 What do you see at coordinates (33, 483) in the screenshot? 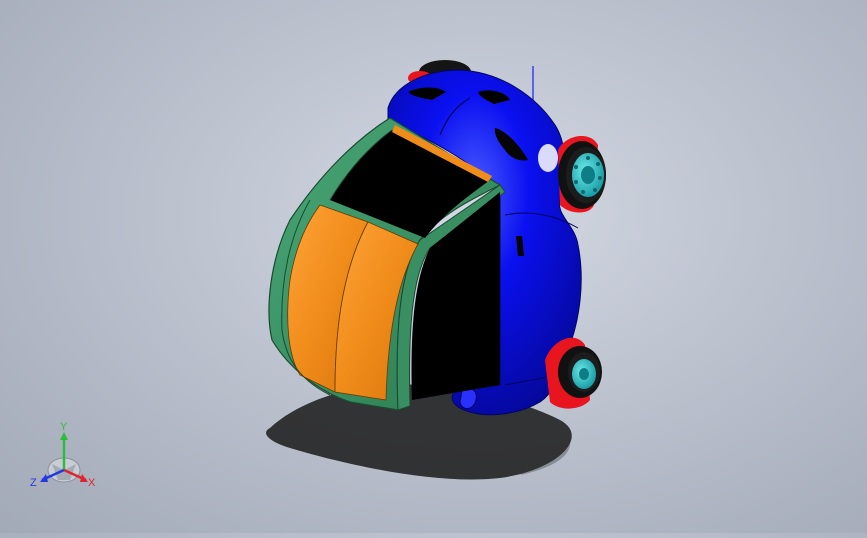
I see `z-axis-label: Z` at bounding box center [33, 483].